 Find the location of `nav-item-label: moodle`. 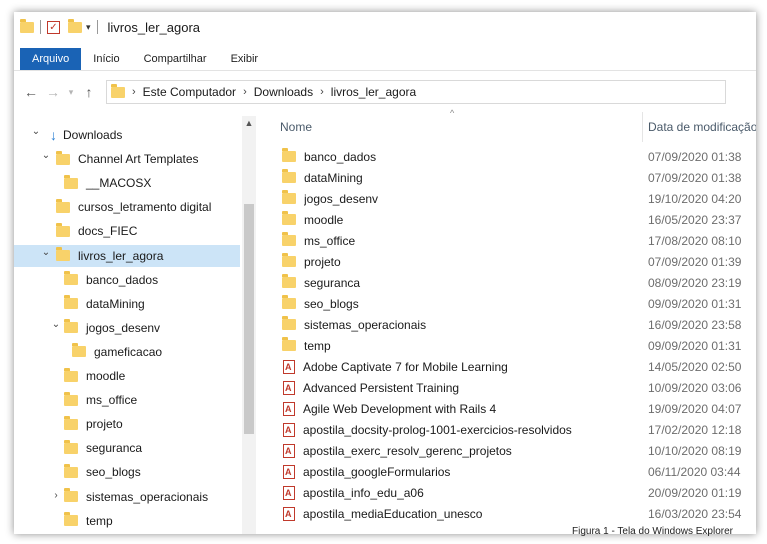

nav-item-label: moodle is located at coordinates (106, 376).